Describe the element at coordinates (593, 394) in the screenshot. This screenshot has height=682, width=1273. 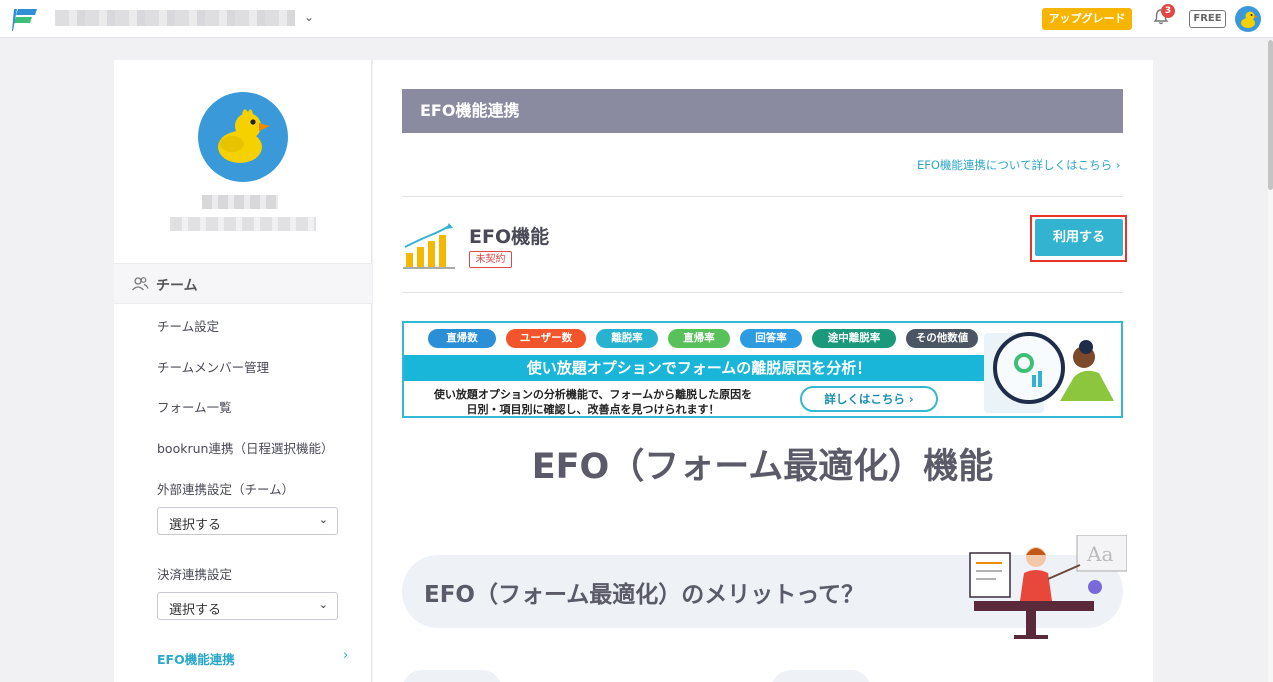
I see `banner-subtext: 使い放題オプションの分析機能で、フォームから離脱した原因を` at that location.